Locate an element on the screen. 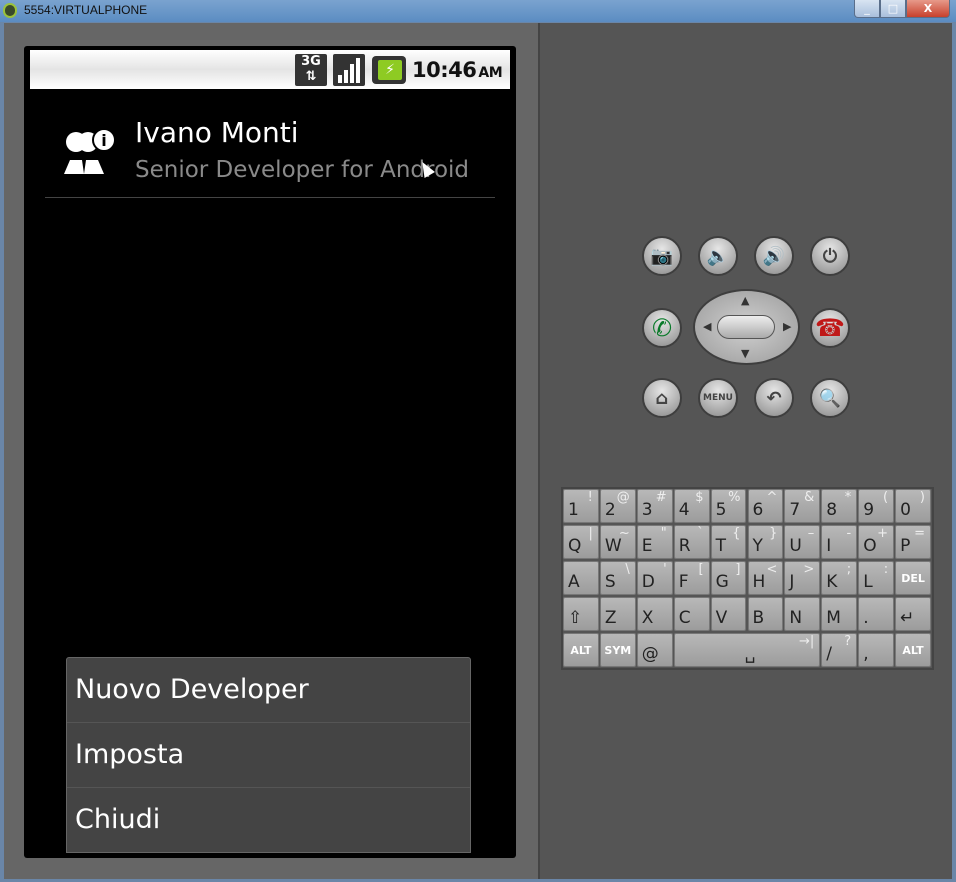  key-label: K is located at coordinates (832, 582).